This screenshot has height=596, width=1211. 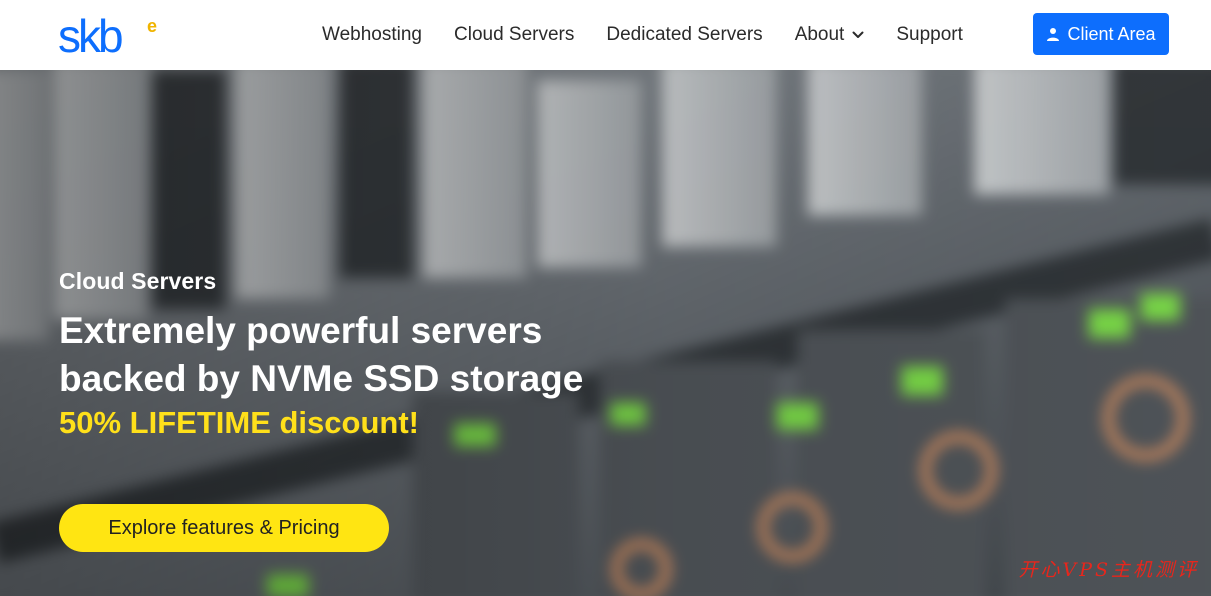 I want to click on svg-text: skb, so click(x=90, y=35).